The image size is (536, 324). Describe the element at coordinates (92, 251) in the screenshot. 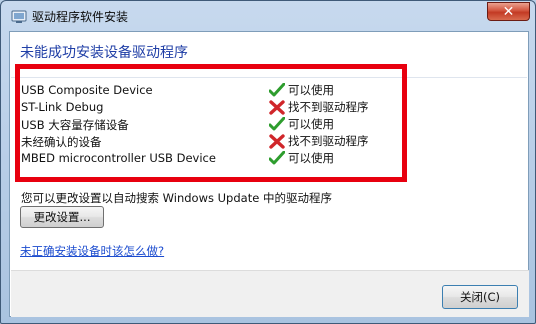

I see `help-link: 未正确安装设备时该怎么做?` at that location.